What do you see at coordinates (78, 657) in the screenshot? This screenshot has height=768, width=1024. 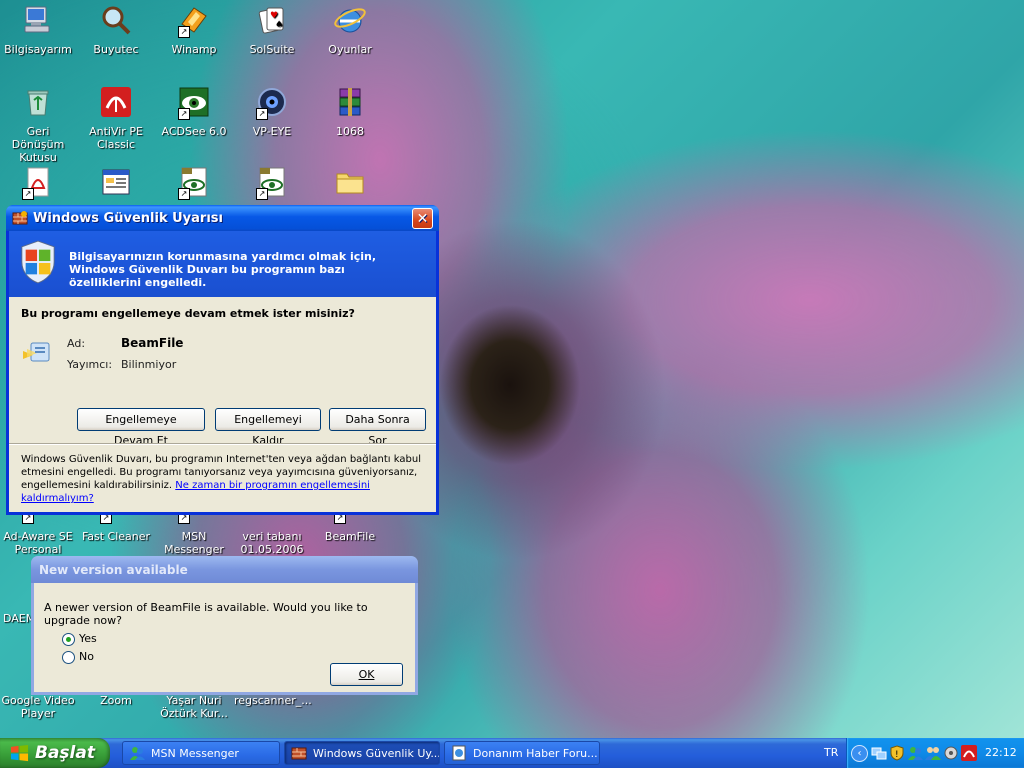 I see `no-radio-option: No` at bounding box center [78, 657].